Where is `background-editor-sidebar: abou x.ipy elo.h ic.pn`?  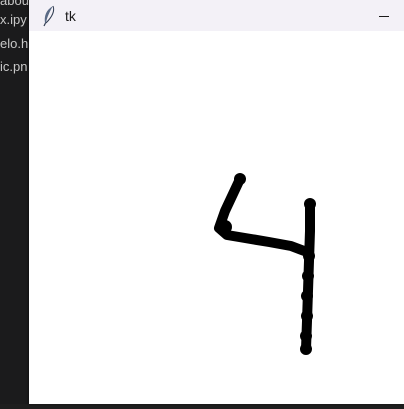
background-editor-sidebar: abou x.ipy elo.h ic.pn is located at coordinates (15, 202).